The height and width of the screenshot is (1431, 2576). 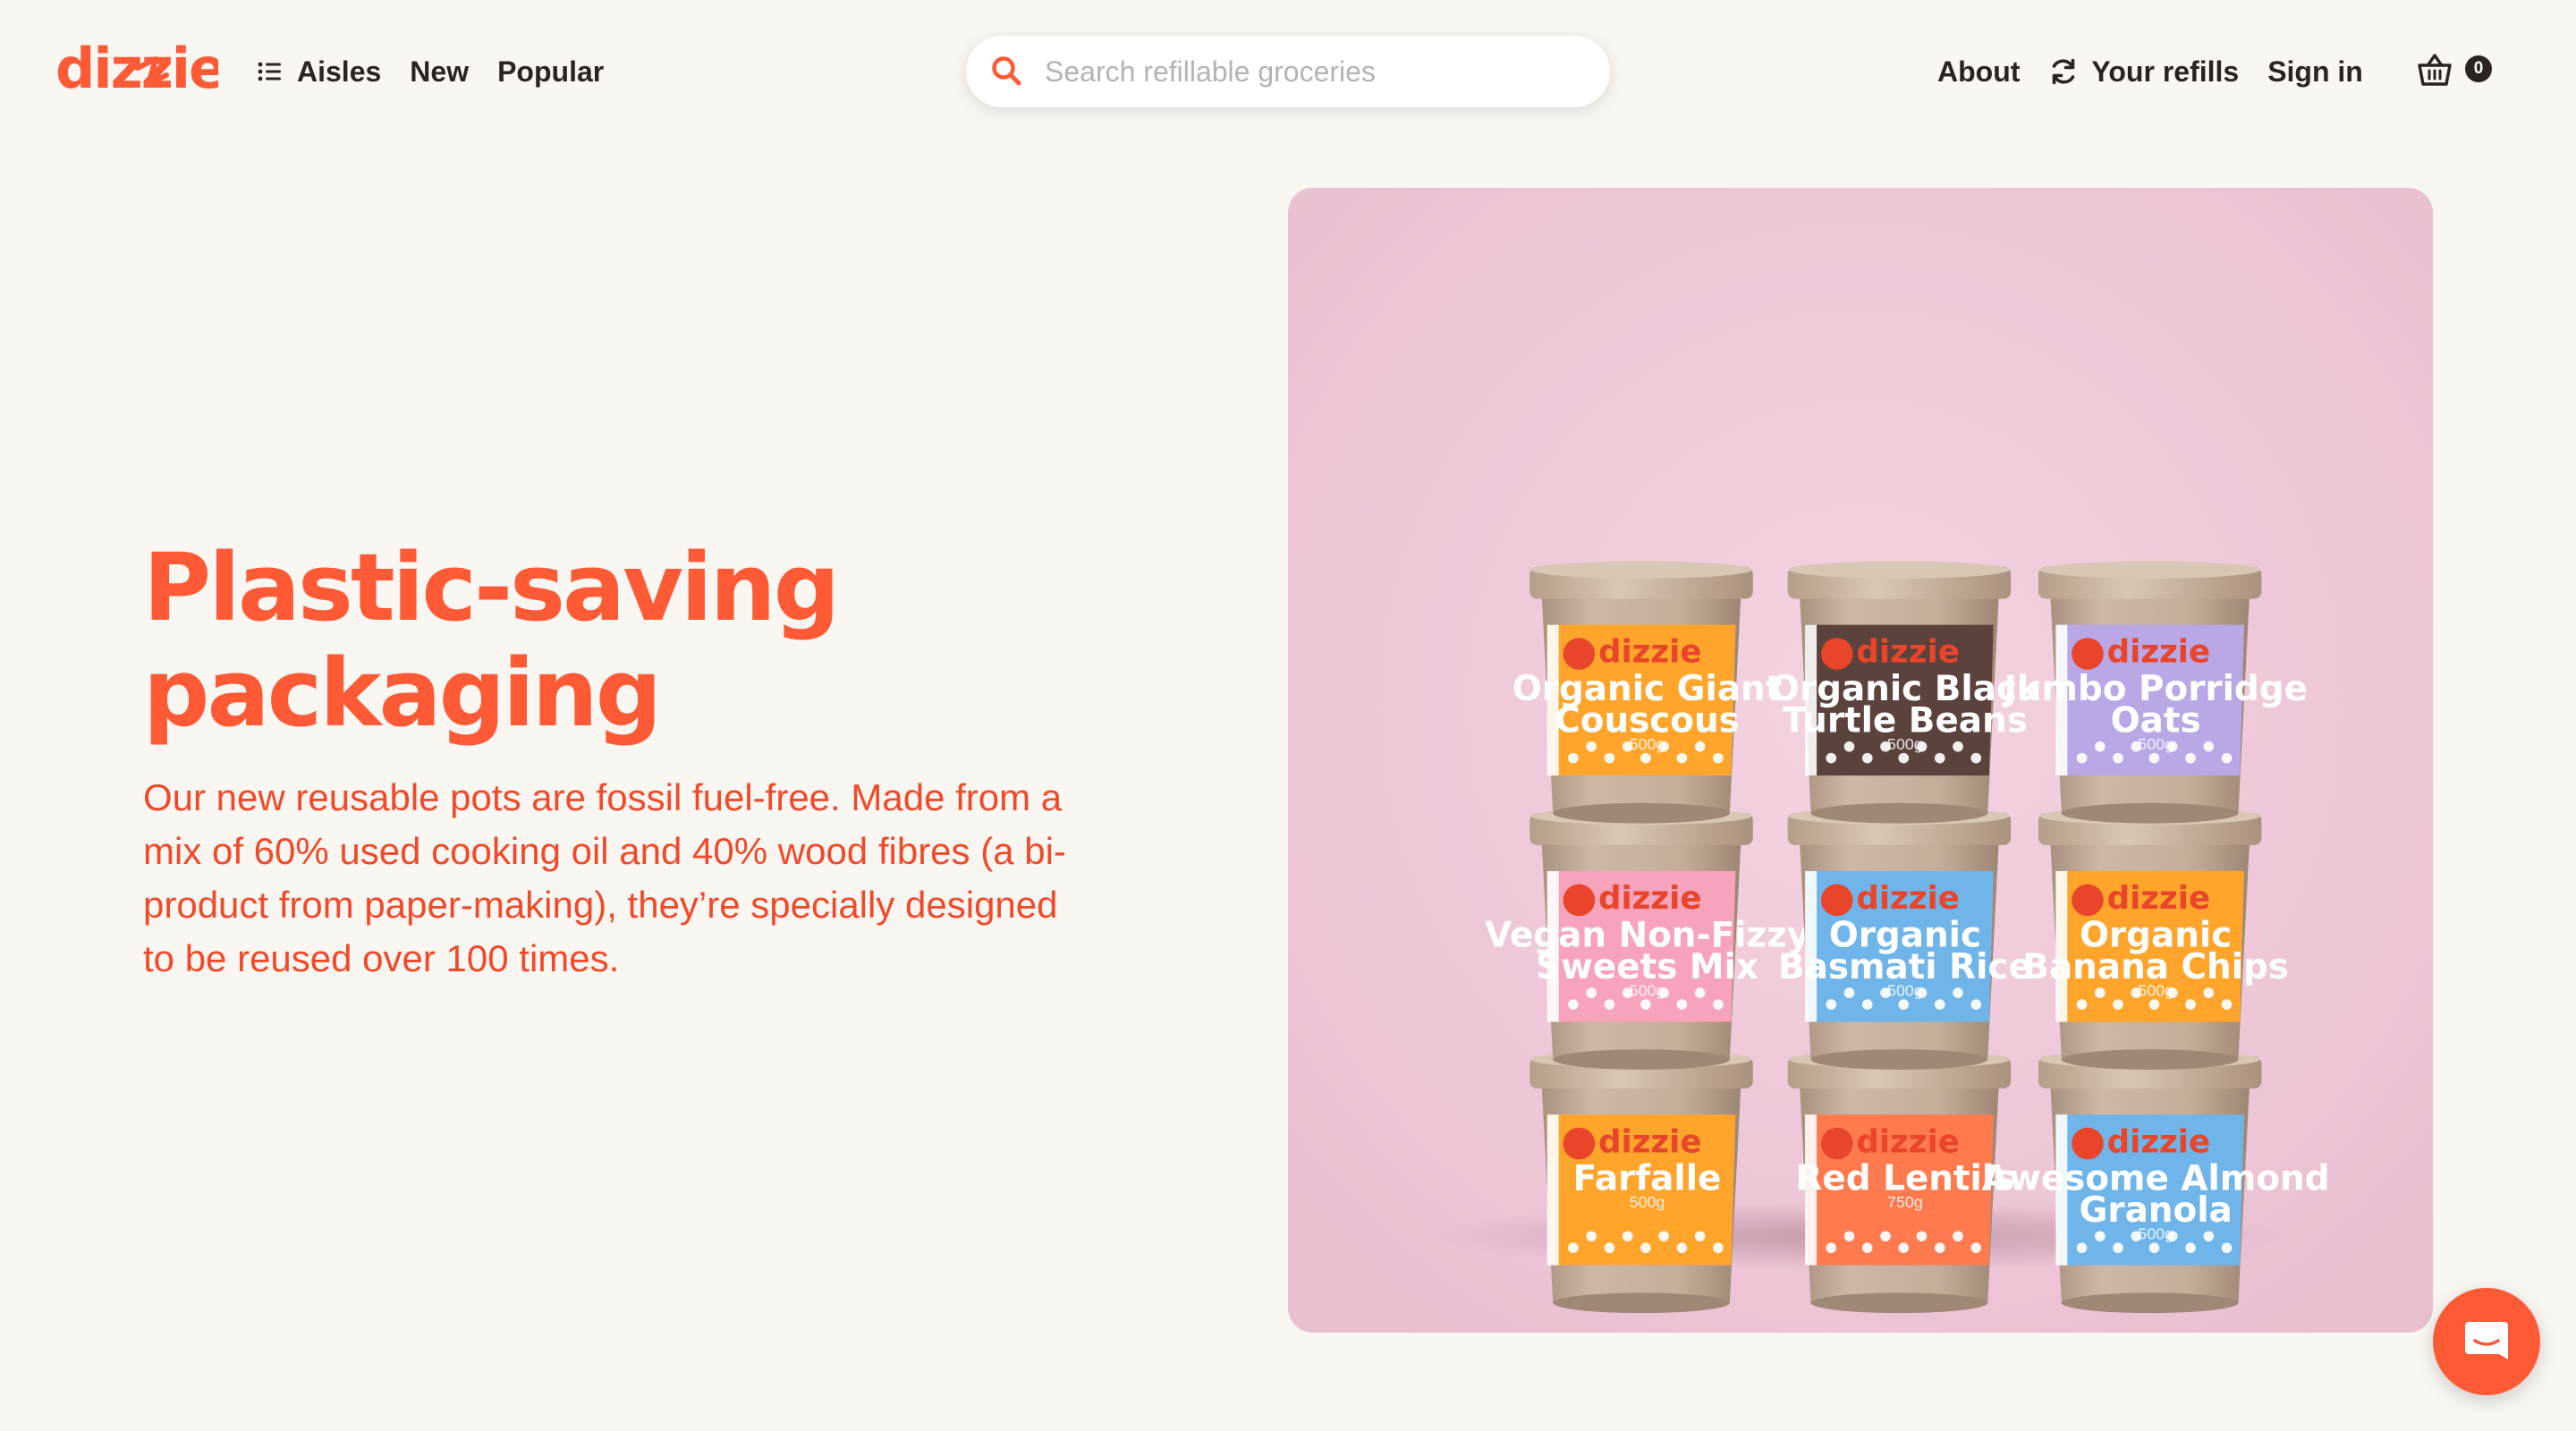 I want to click on your-refills-link: Your refills, so click(x=2143, y=72).